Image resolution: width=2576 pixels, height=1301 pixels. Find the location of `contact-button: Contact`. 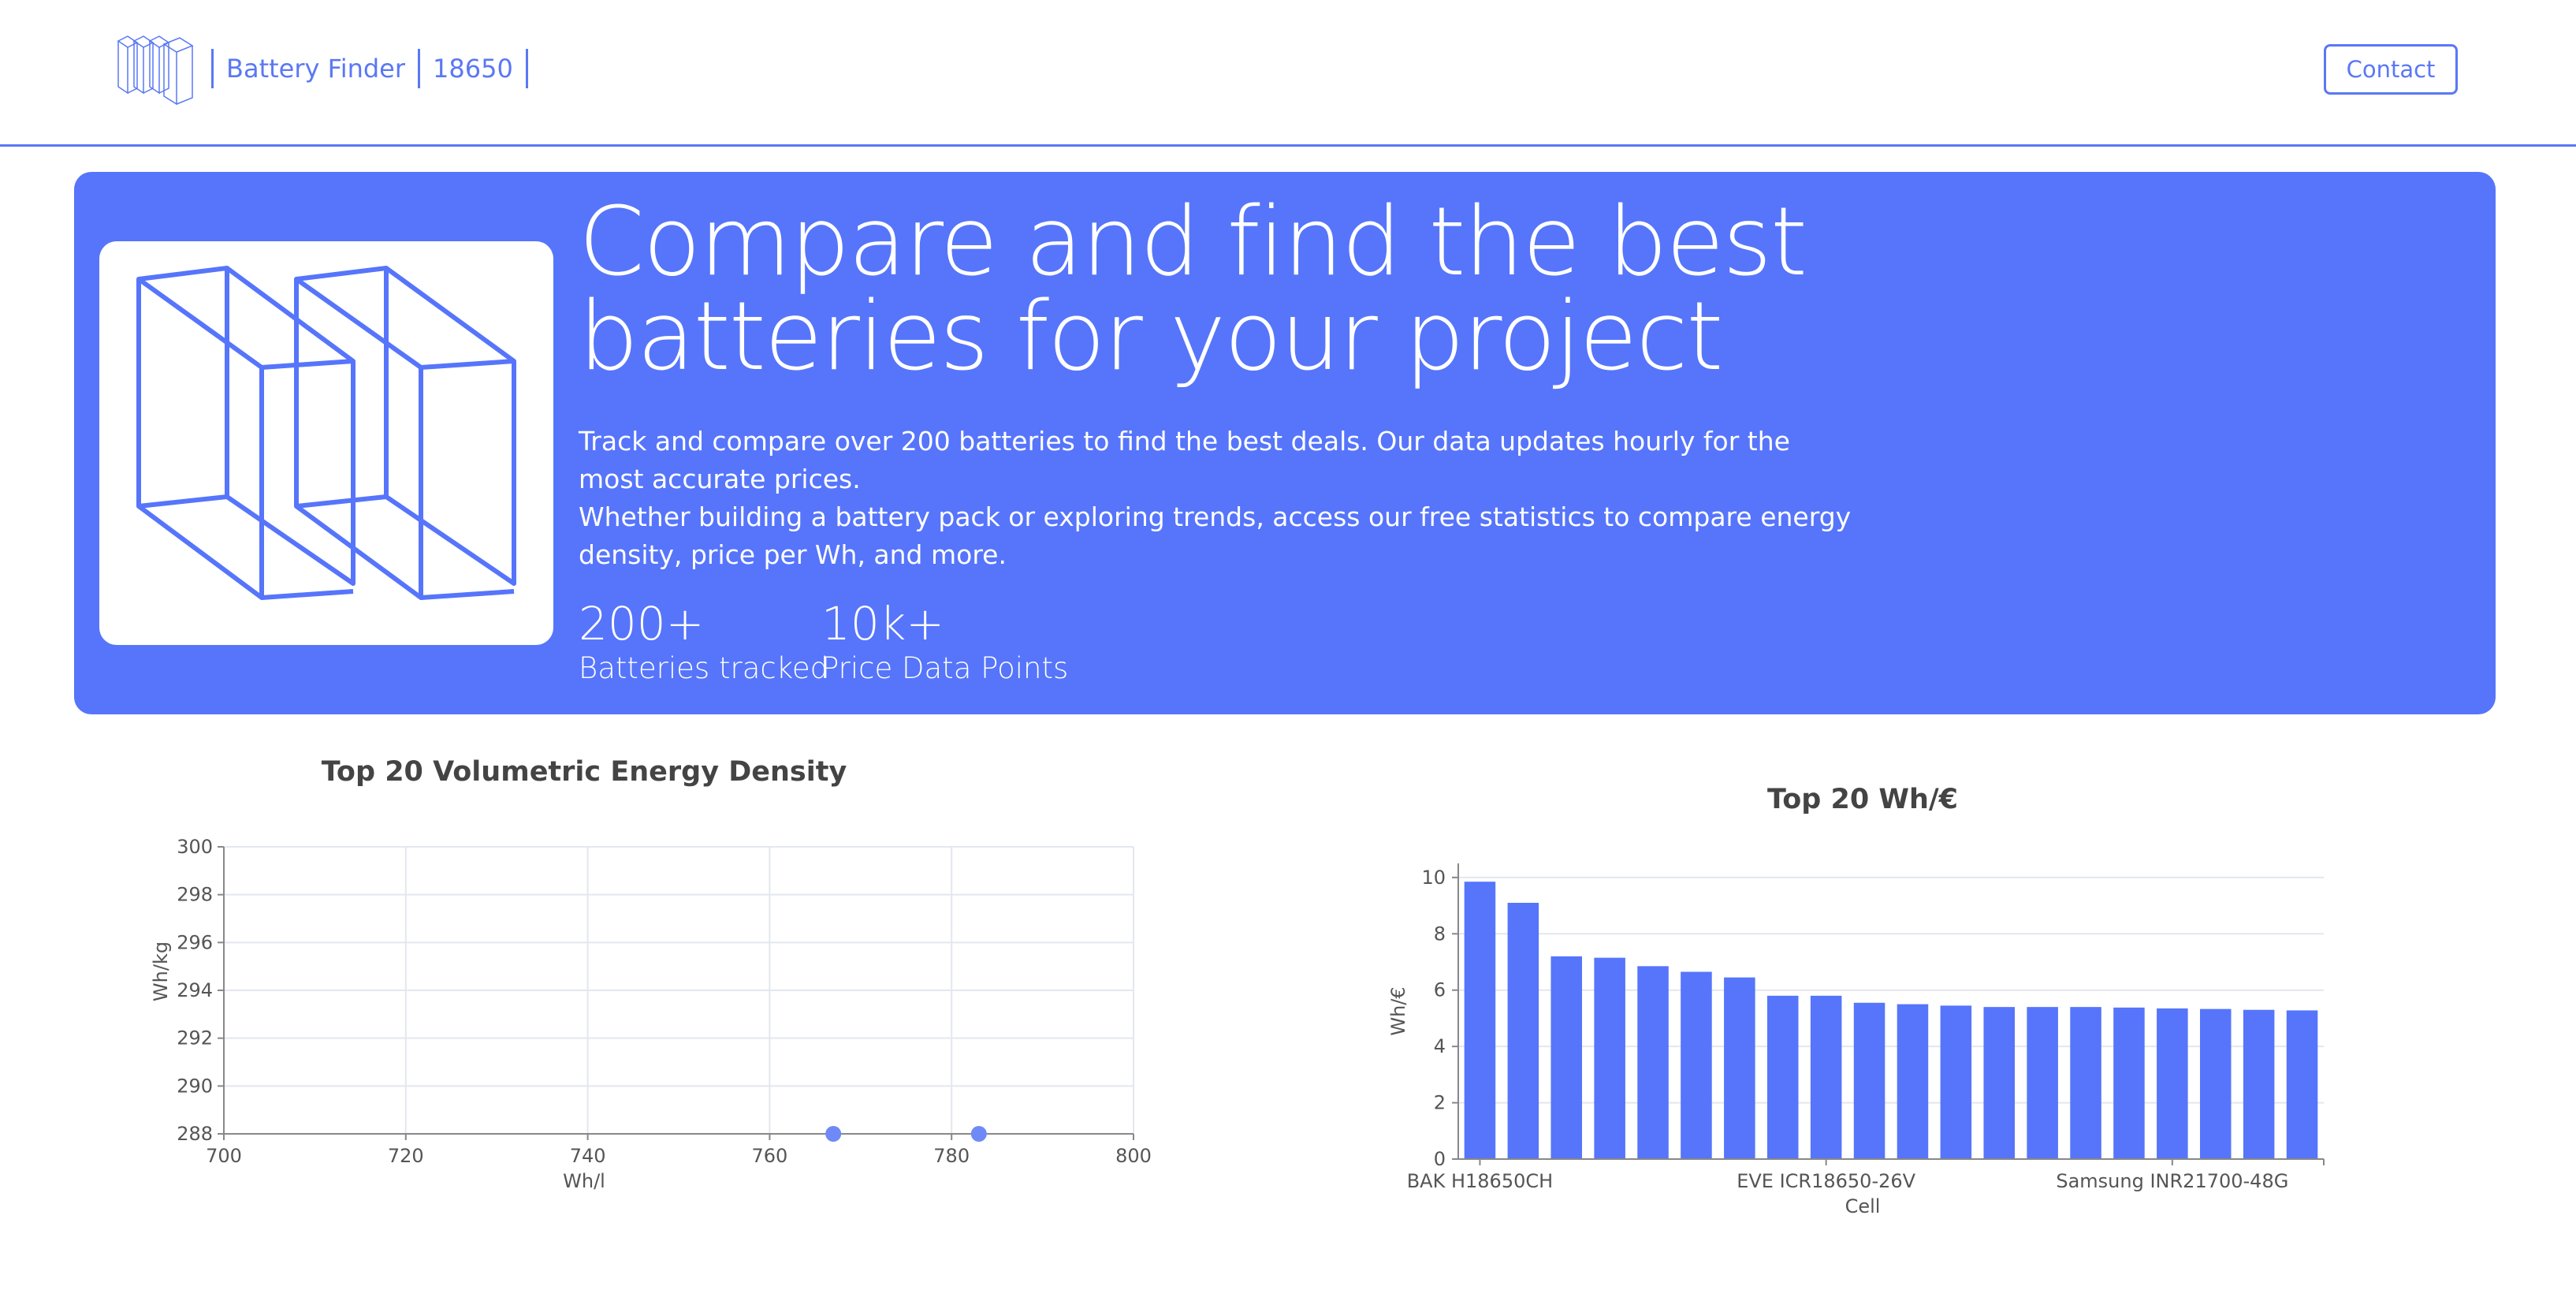

contact-button: Contact is located at coordinates (2391, 69).